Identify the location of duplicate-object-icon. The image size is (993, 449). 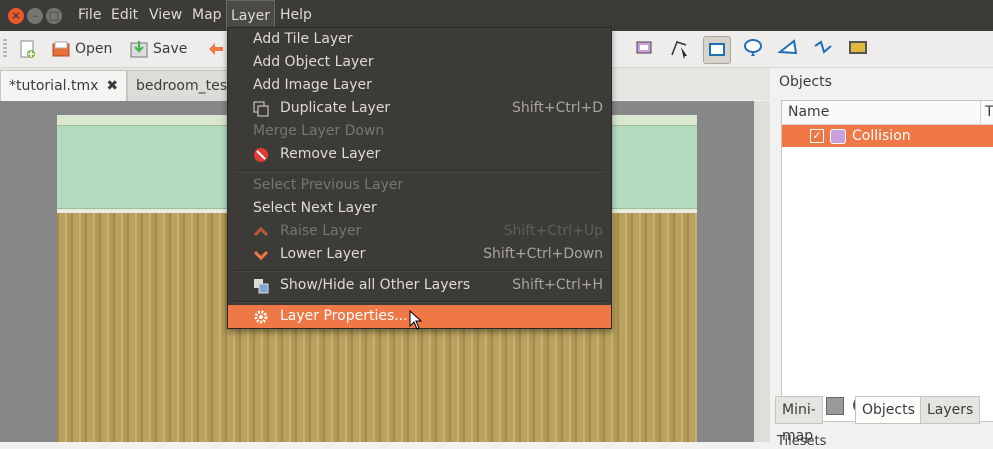
(835, 406).